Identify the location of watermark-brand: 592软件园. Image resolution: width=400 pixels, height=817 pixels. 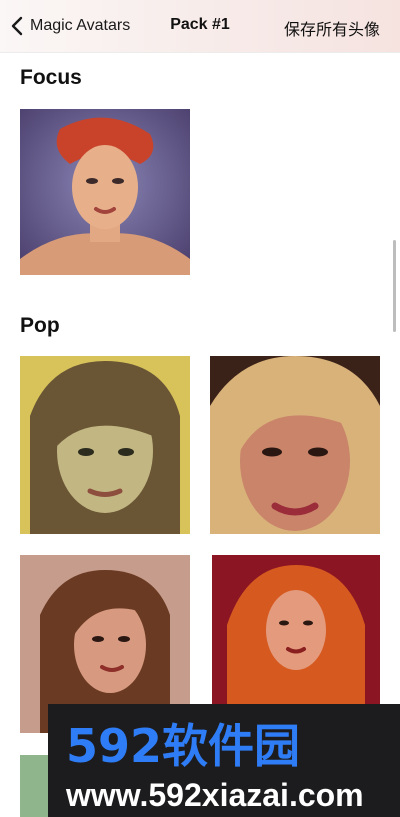
(183, 746).